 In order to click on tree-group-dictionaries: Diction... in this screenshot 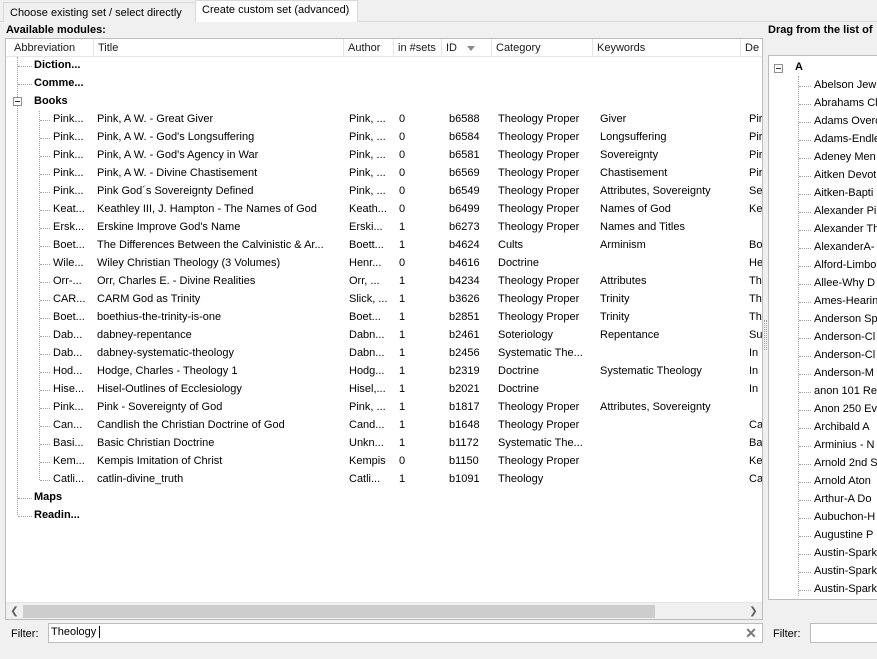, I will do `click(384, 66)`.